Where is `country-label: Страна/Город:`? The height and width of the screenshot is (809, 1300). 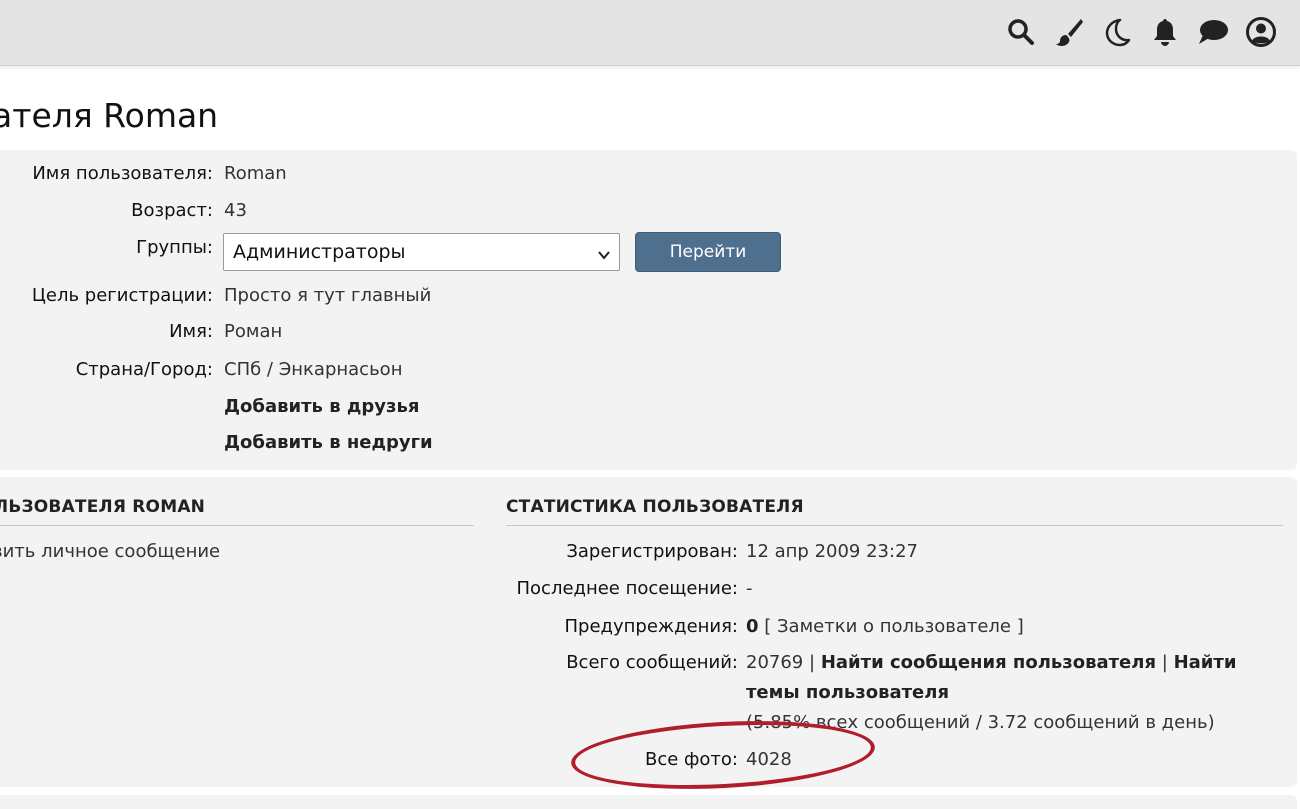
country-label: Страна/Город: is located at coordinates (144, 369).